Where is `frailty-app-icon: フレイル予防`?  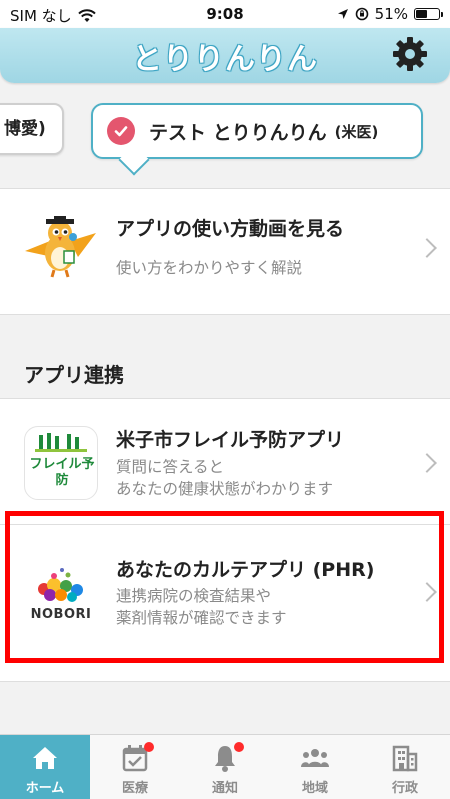
frailty-app-icon: フレイル予防 is located at coordinates (61, 463).